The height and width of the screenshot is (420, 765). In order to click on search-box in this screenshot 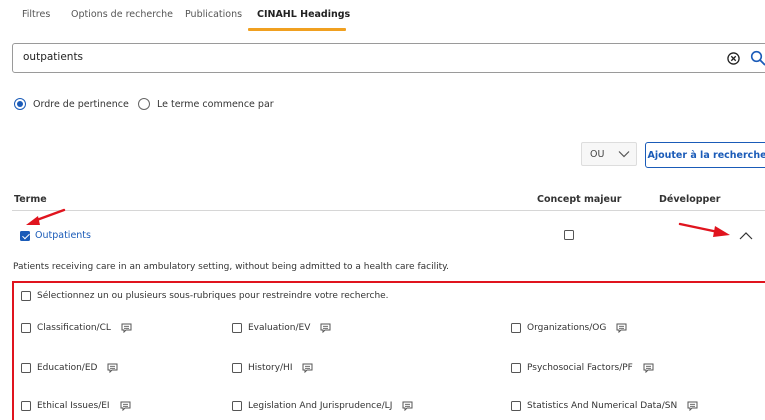, I will do `click(388, 58)`.